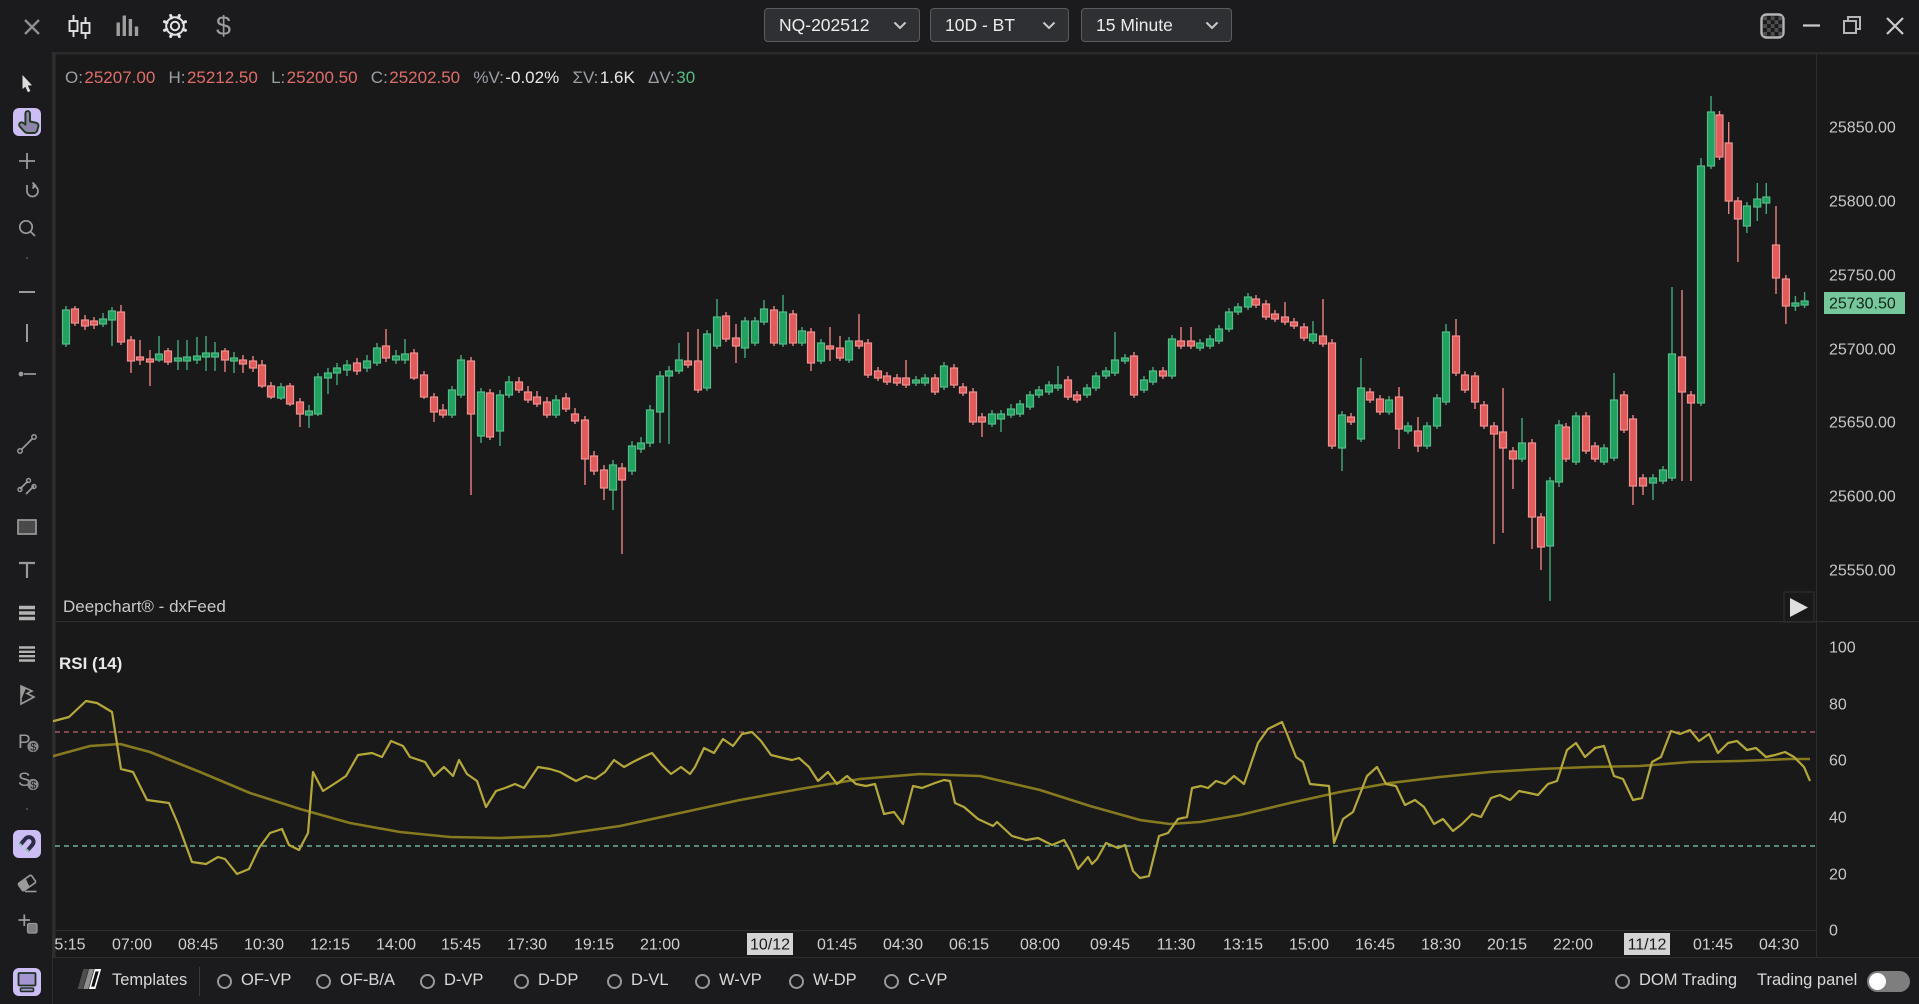  I want to click on svg-text: 100, so click(1842, 648).